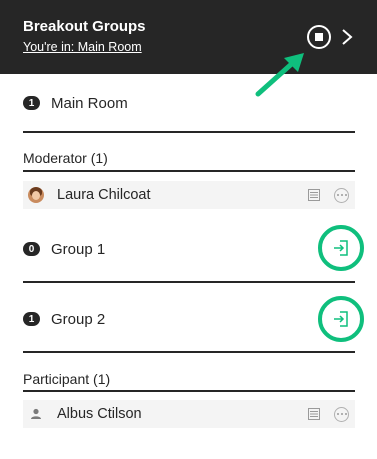 The width and height of the screenshot is (377, 459). I want to click on group-name: Group 2, so click(78, 319).